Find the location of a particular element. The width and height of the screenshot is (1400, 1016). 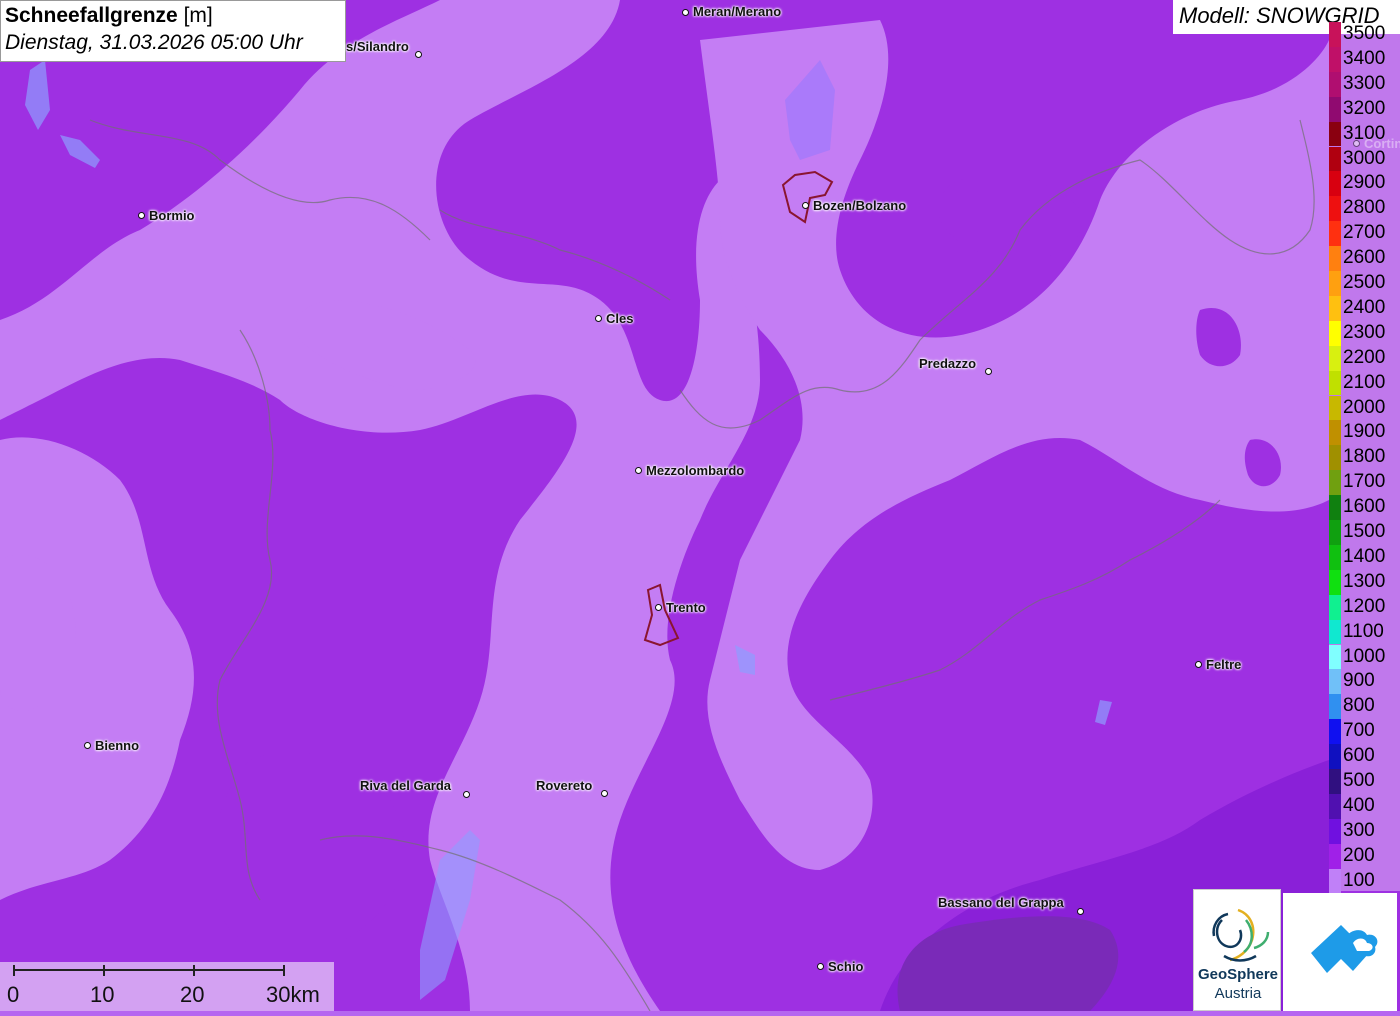

legend-label: 1700 is located at coordinates (1364, 482).